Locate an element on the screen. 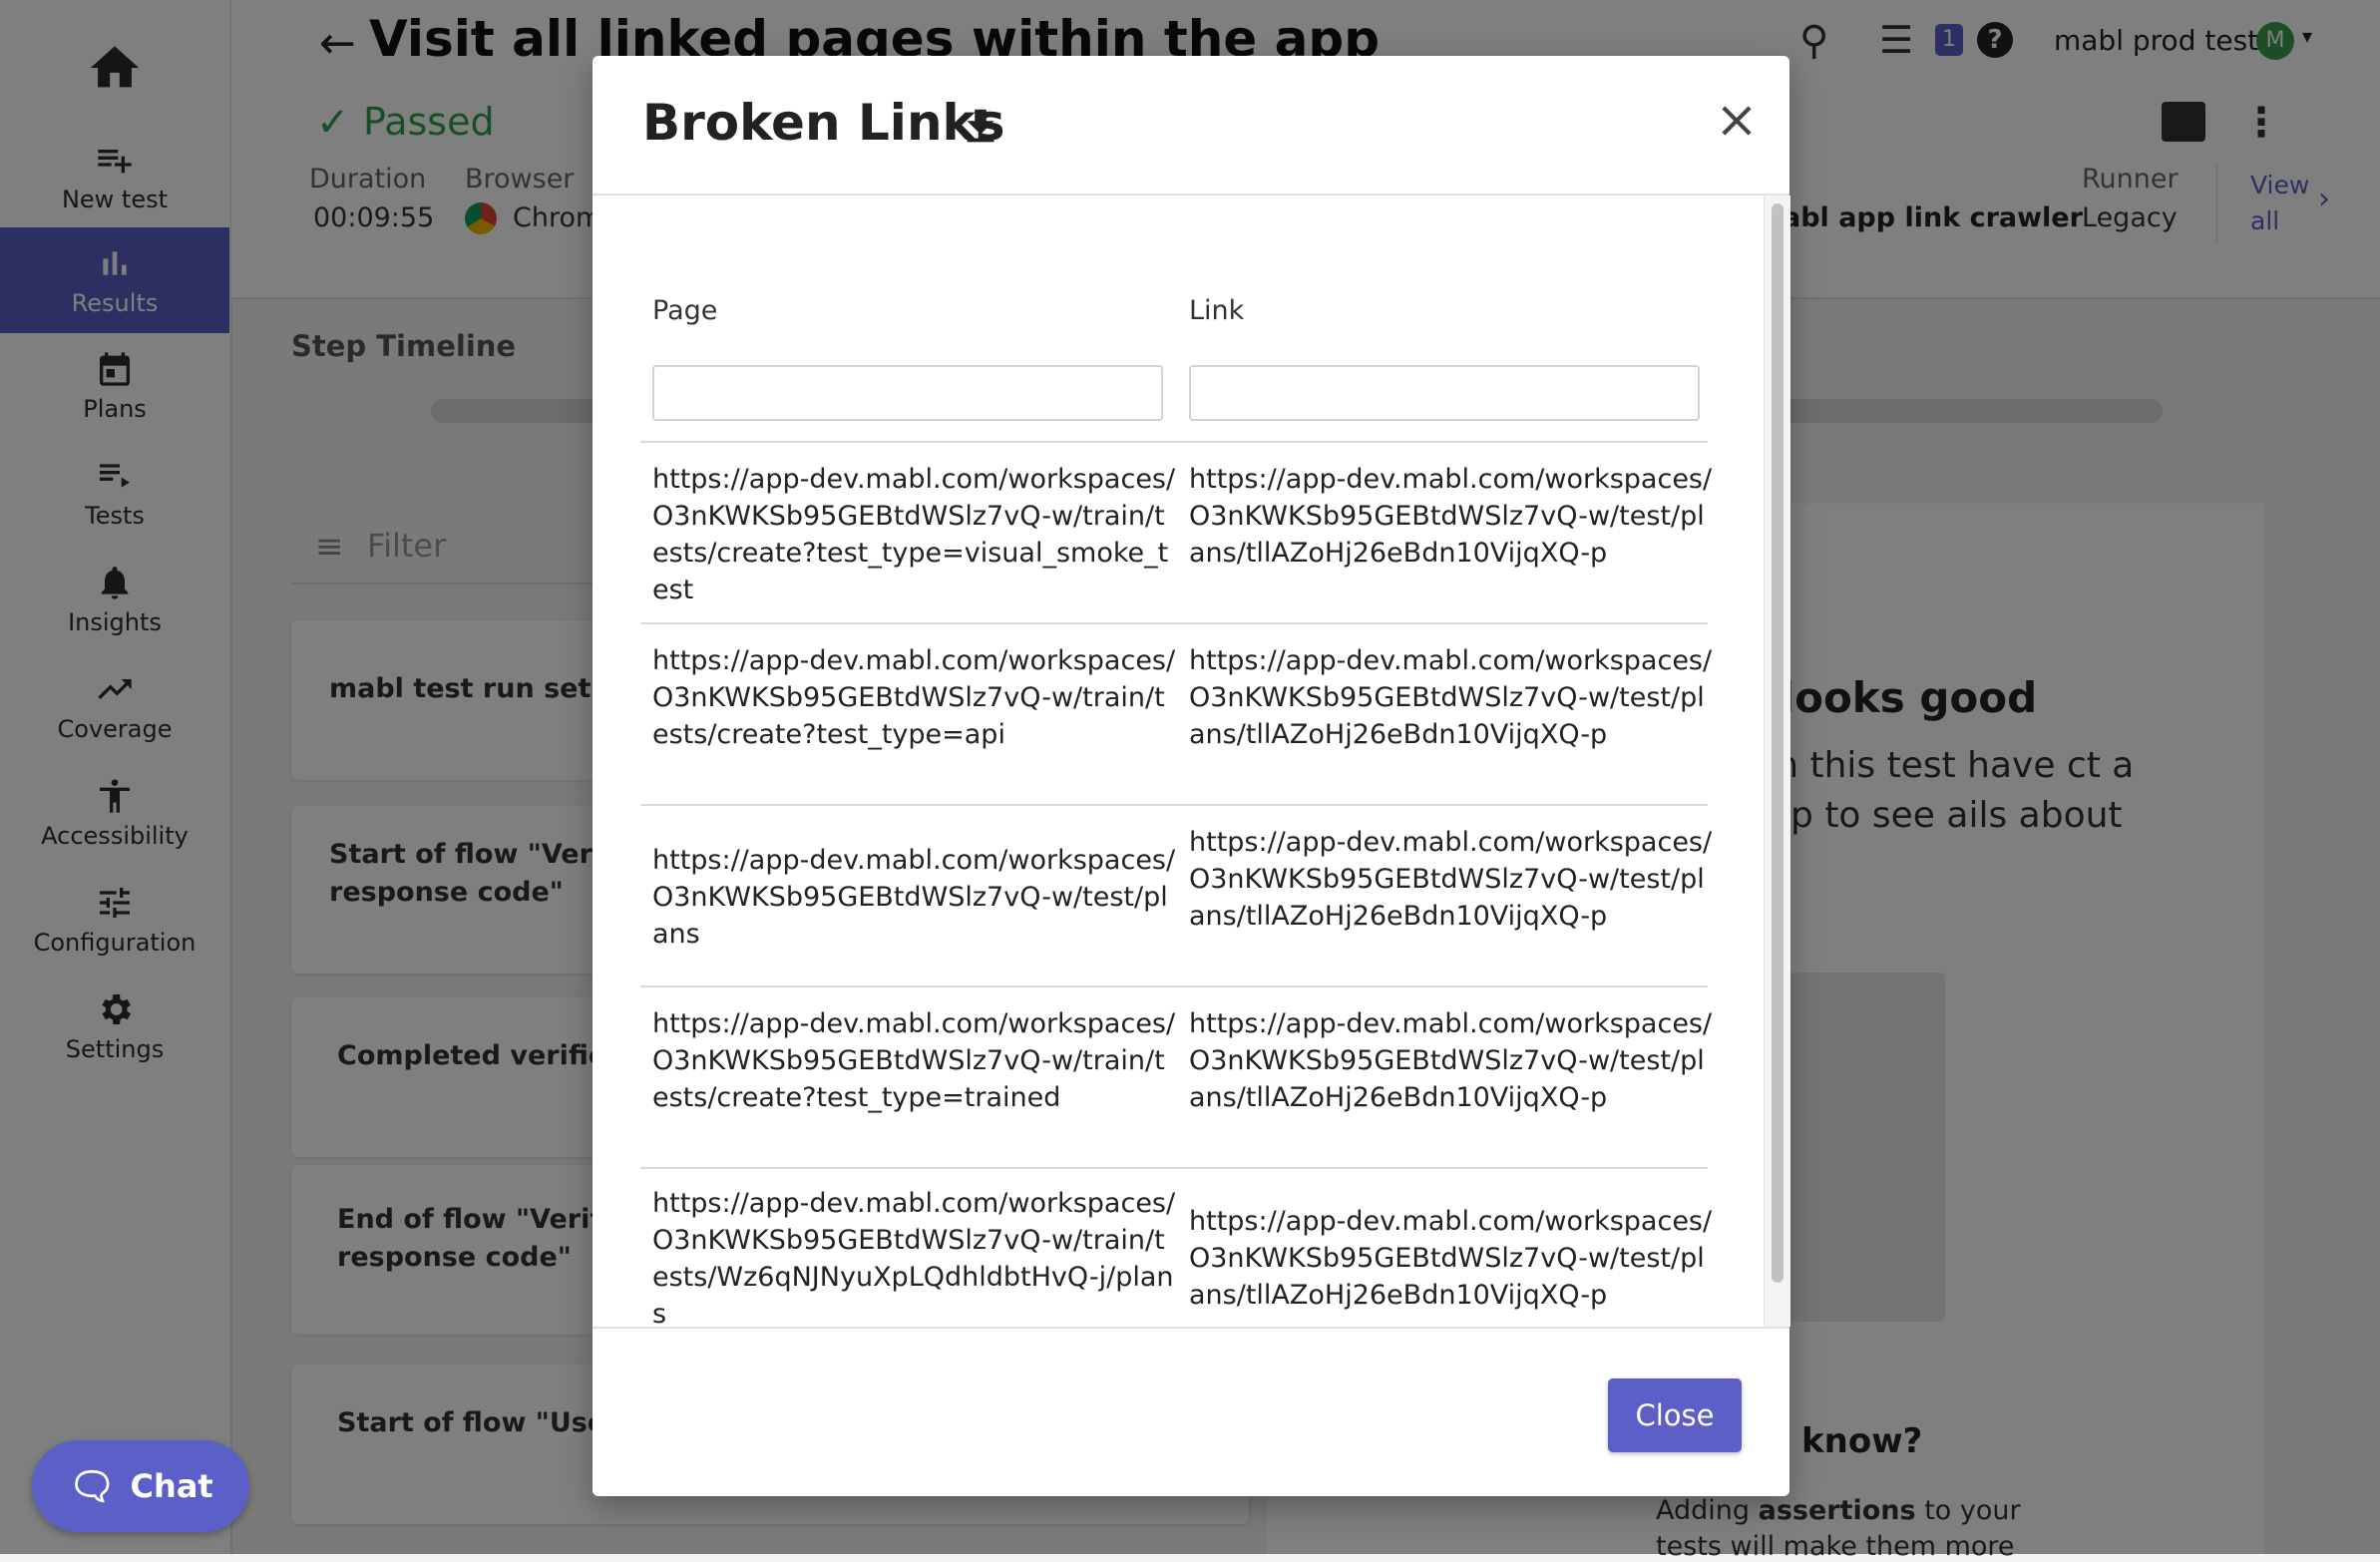  chat-label: Chat is located at coordinates (171, 1486).